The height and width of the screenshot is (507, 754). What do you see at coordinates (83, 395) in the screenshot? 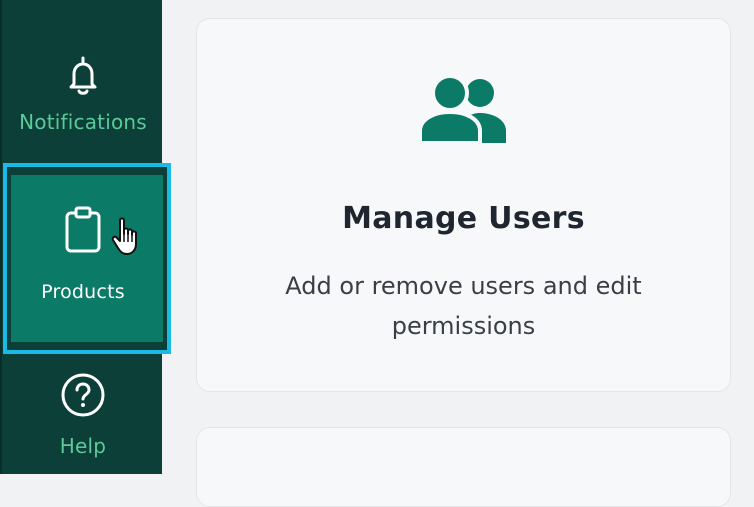
I see `help-circle-icon` at bounding box center [83, 395].